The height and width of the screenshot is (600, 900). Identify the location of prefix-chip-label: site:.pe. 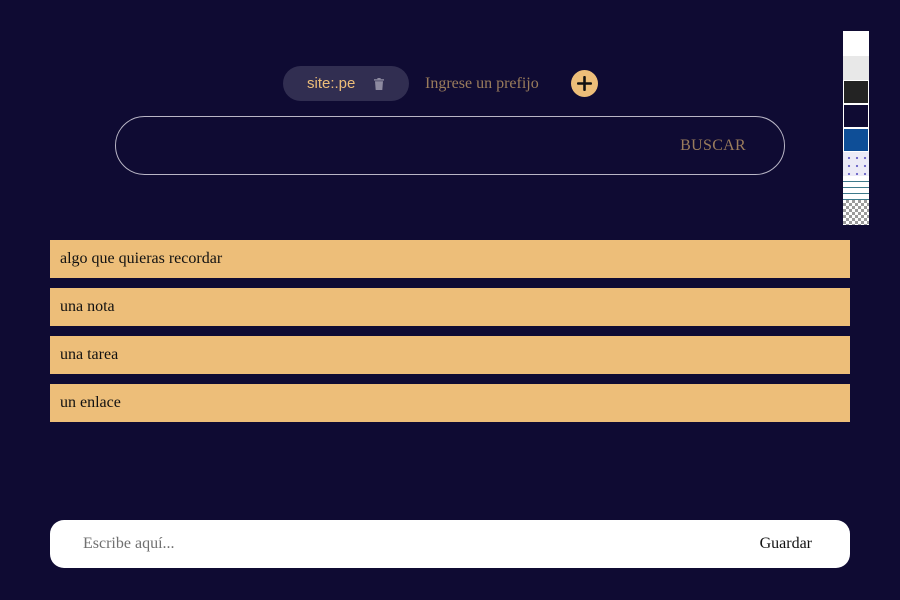
(331, 83).